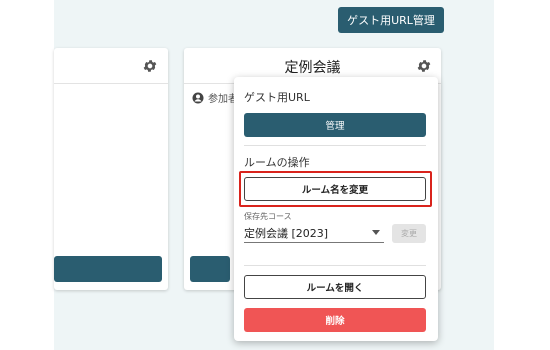  What do you see at coordinates (335, 189) in the screenshot?
I see `rename-room-button: ルーム名を変更` at bounding box center [335, 189].